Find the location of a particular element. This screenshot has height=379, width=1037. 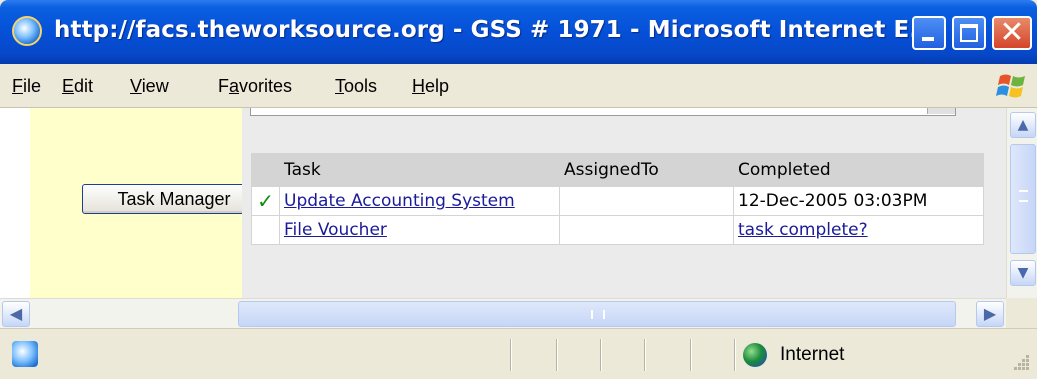

left-panel: Task Manager is located at coordinates (148, 203).